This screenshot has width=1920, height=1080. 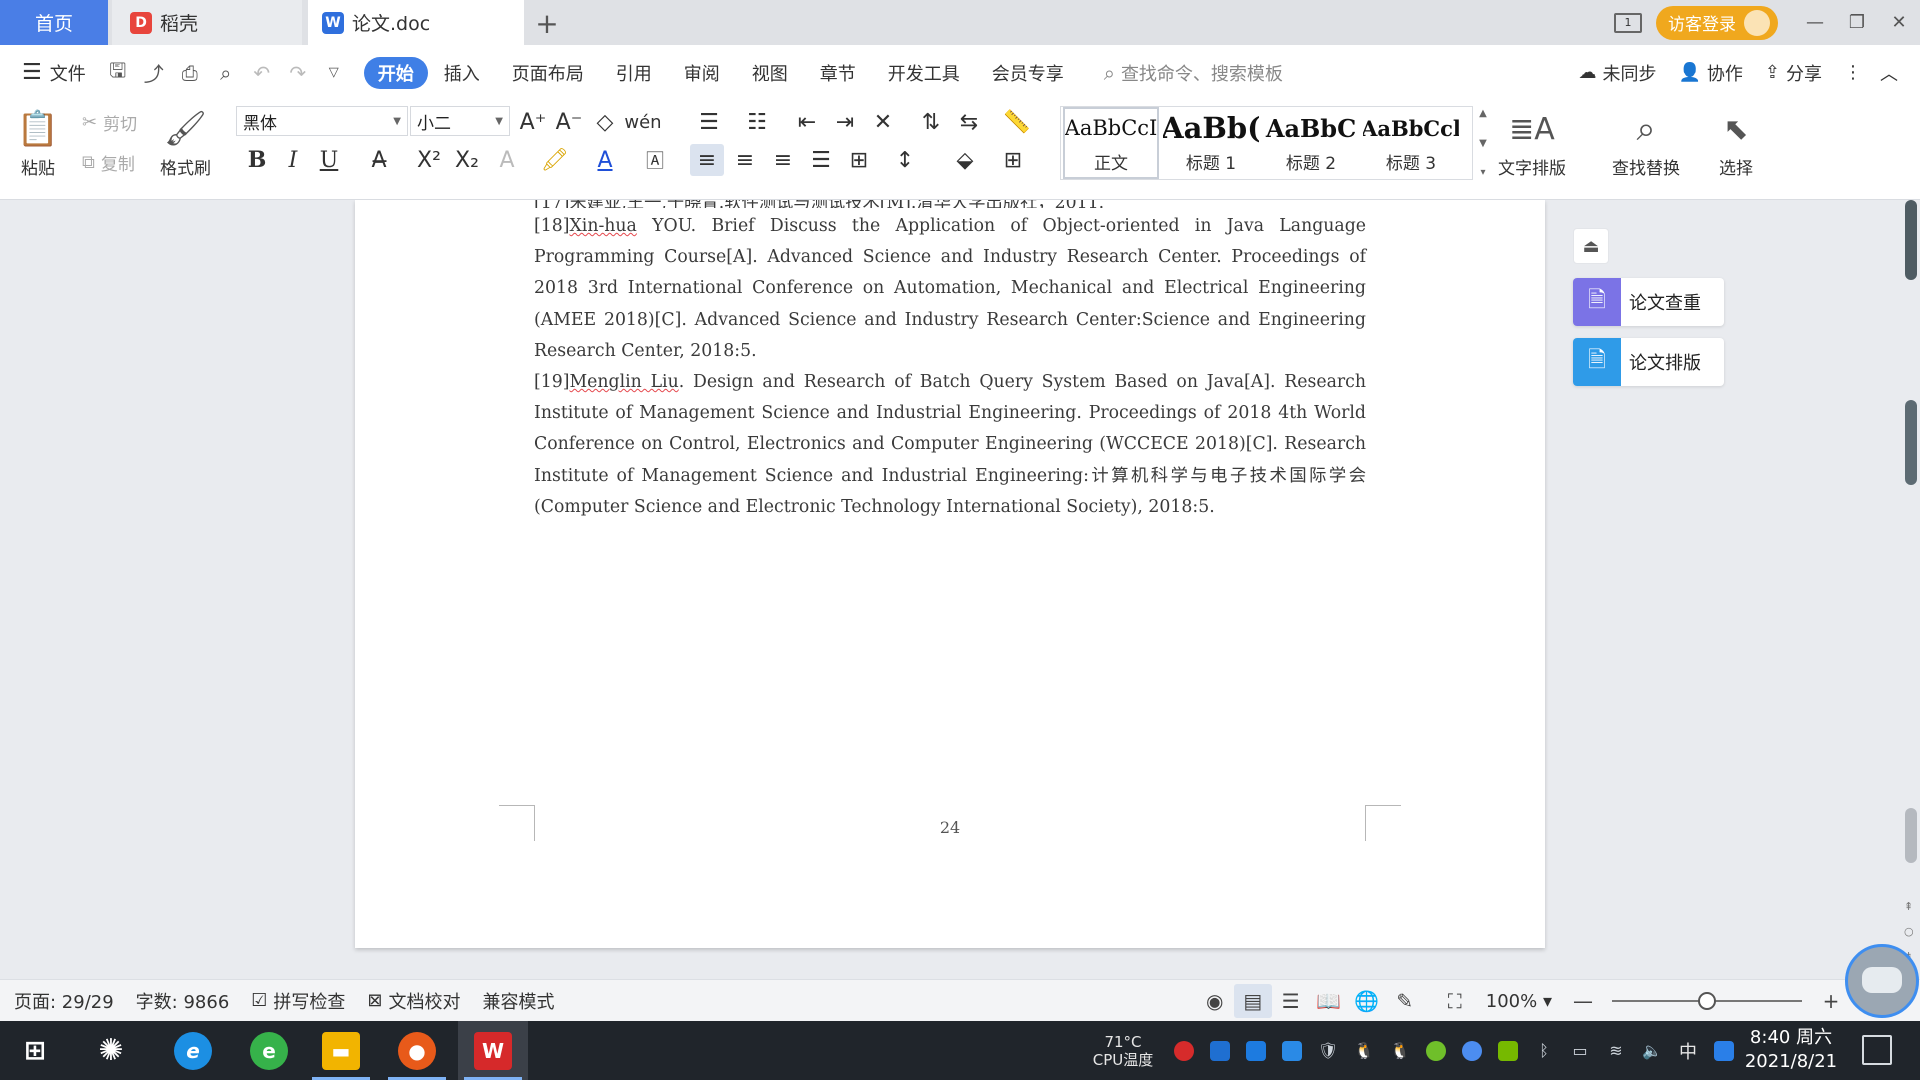 What do you see at coordinates (1580, 1050) in the screenshot?
I see `battery-icon: ▭` at bounding box center [1580, 1050].